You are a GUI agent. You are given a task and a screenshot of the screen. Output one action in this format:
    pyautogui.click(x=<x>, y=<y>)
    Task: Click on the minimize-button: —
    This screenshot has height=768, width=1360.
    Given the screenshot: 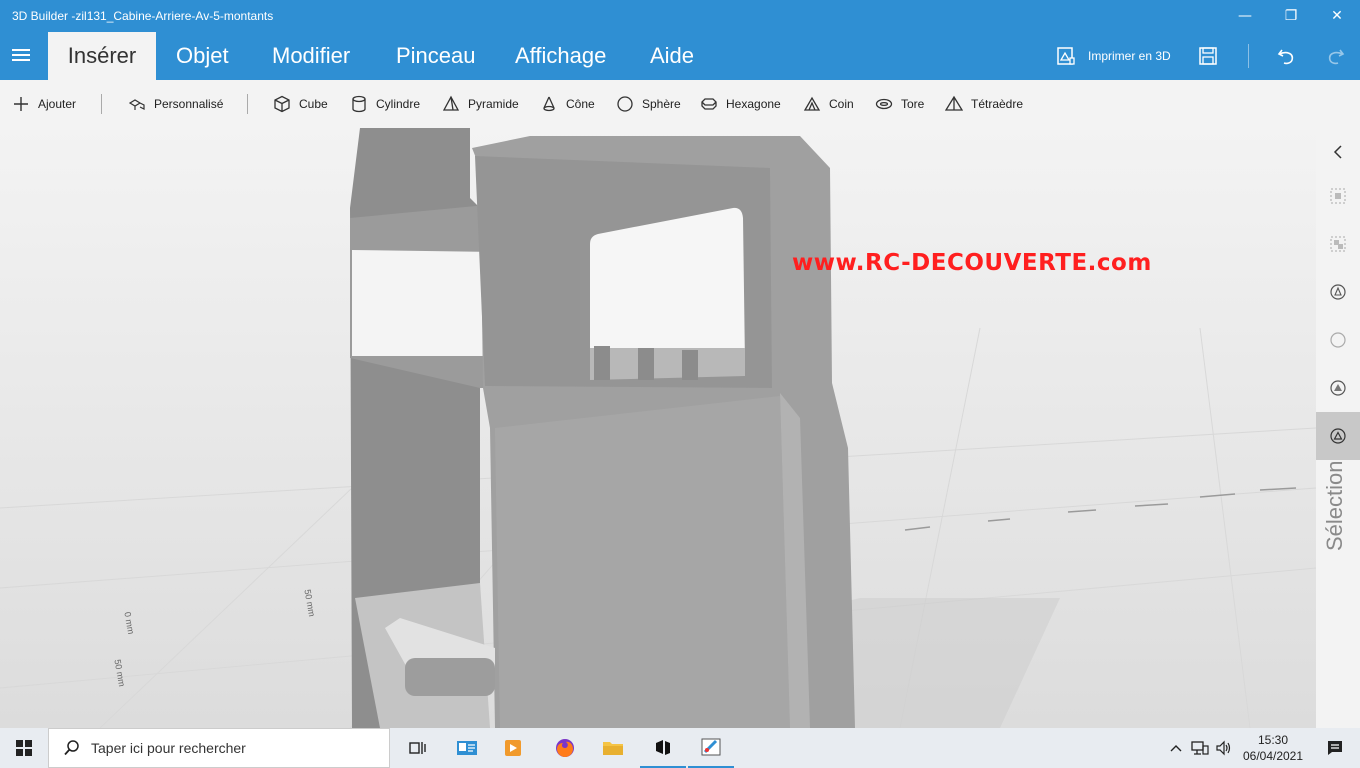 What is the action you would take?
    pyautogui.click(x=1245, y=16)
    